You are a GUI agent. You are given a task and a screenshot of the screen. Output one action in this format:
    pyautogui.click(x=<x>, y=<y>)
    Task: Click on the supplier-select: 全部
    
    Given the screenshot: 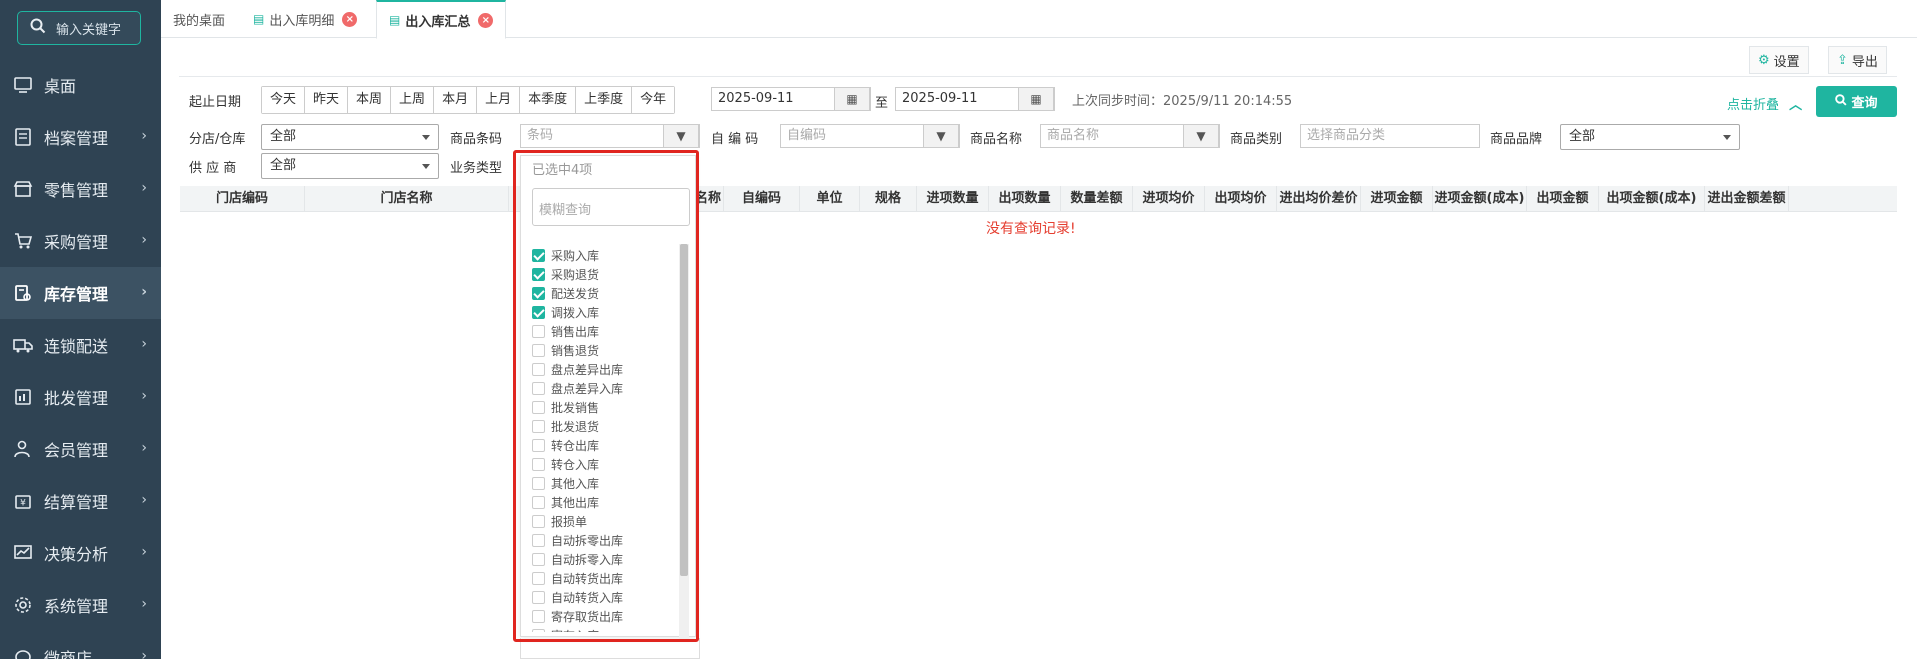 What is the action you would take?
    pyautogui.click(x=350, y=166)
    